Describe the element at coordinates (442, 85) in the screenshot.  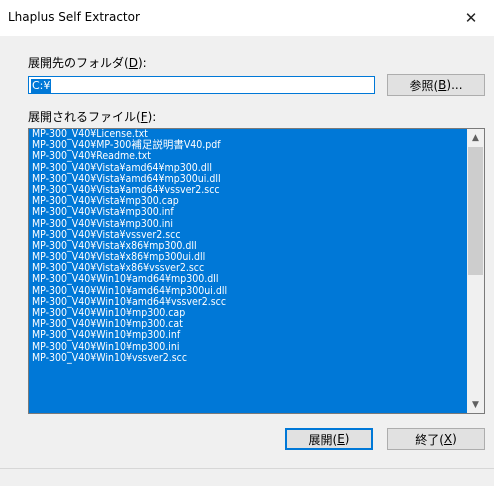
I see `browse-button-key: B` at that location.